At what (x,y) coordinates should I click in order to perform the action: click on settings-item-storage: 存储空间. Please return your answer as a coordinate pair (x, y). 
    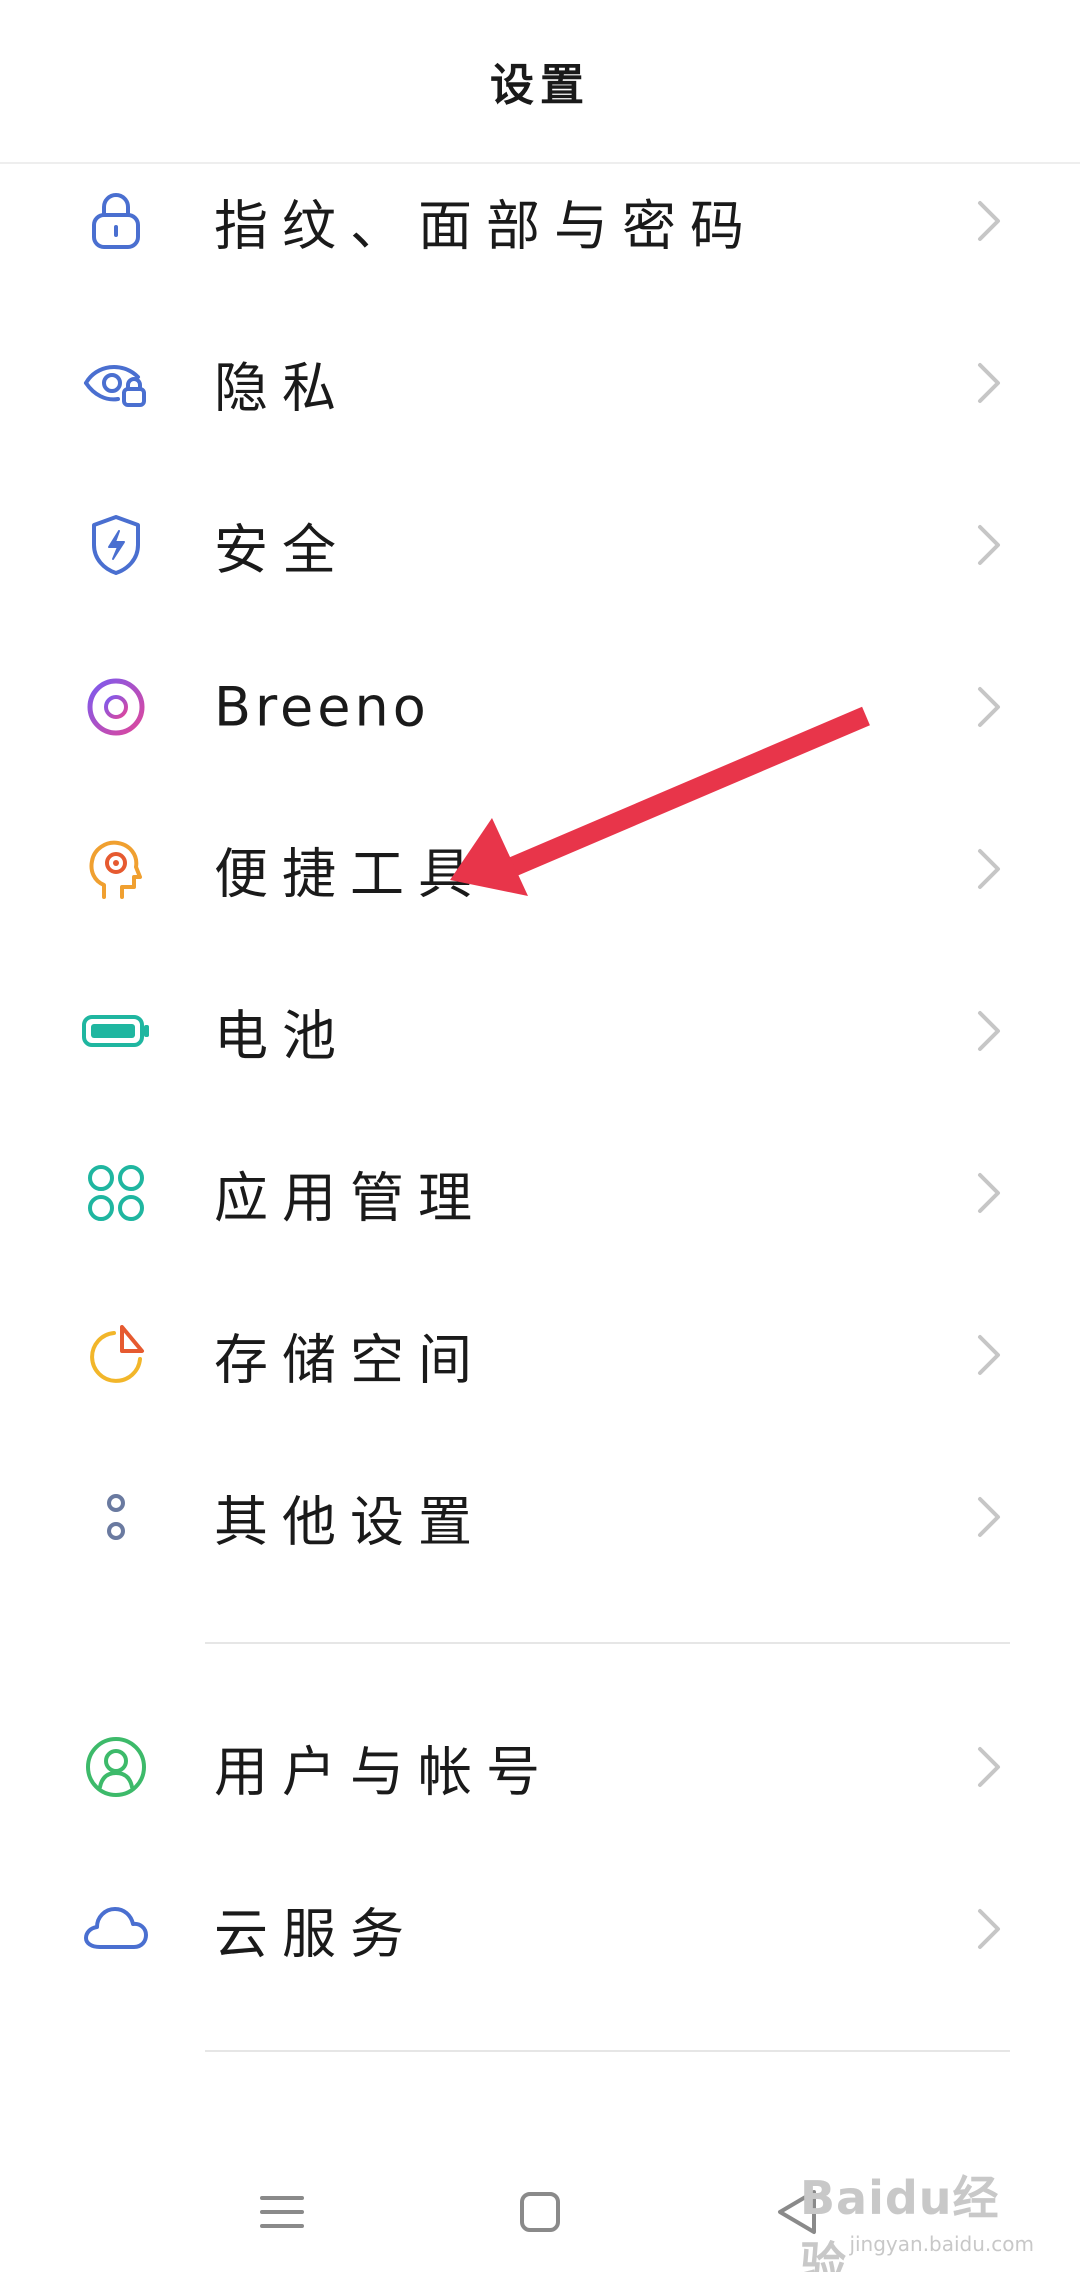
    Looking at the image, I should click on (540, 1355).